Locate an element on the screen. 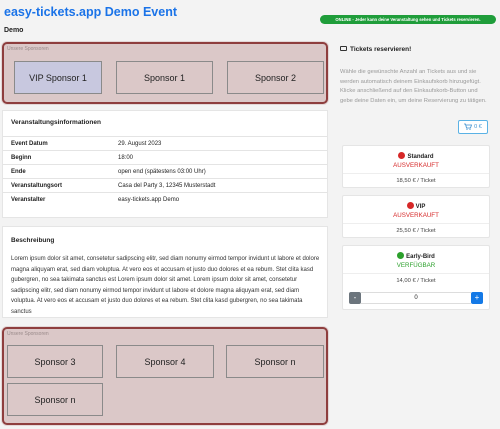  ticket-icon is located at coordinates (343, 48).